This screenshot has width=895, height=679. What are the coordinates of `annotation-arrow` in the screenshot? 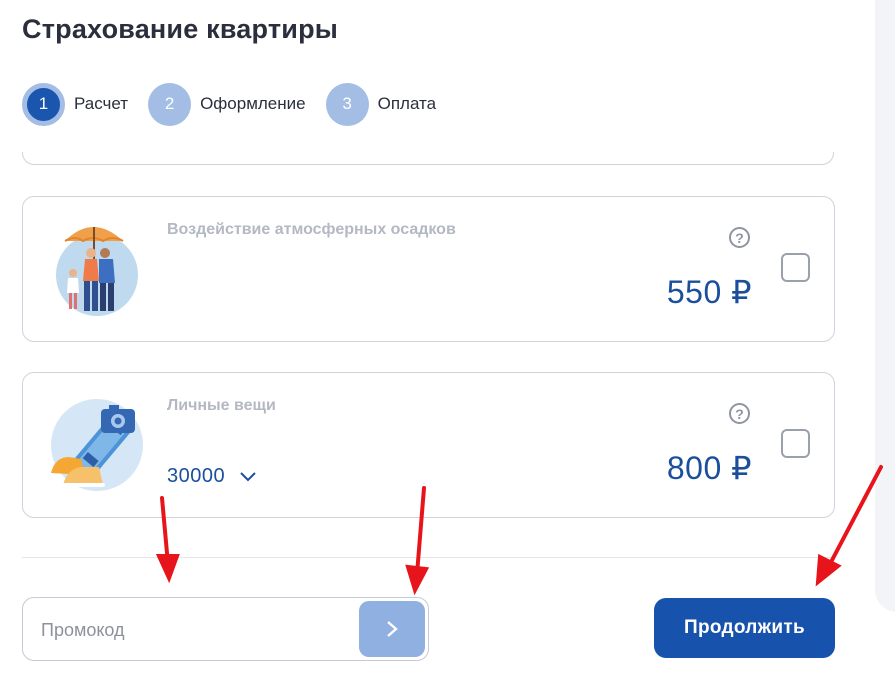 It's located at (855, 515).